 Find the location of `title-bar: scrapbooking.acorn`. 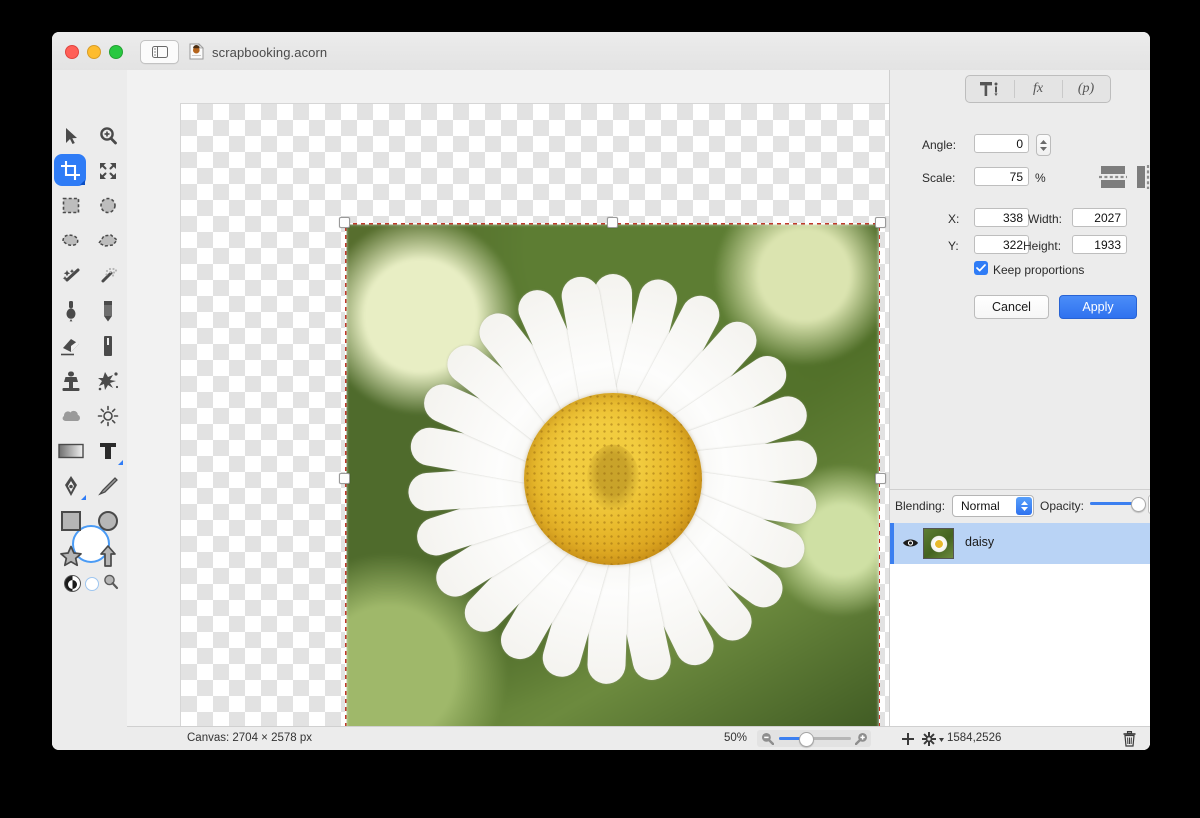

title-bar: scrapbooking.acorn is located at coordinates (601, 51).